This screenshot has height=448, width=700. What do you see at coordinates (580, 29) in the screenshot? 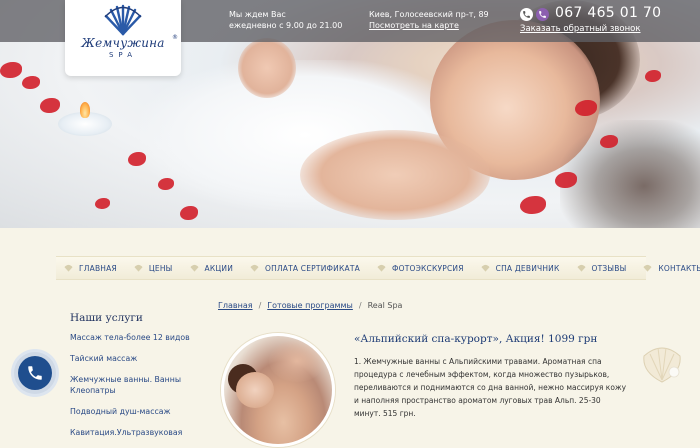
I see `callback-link: Заказать обратный звонок` at bounding box center [580, 29].